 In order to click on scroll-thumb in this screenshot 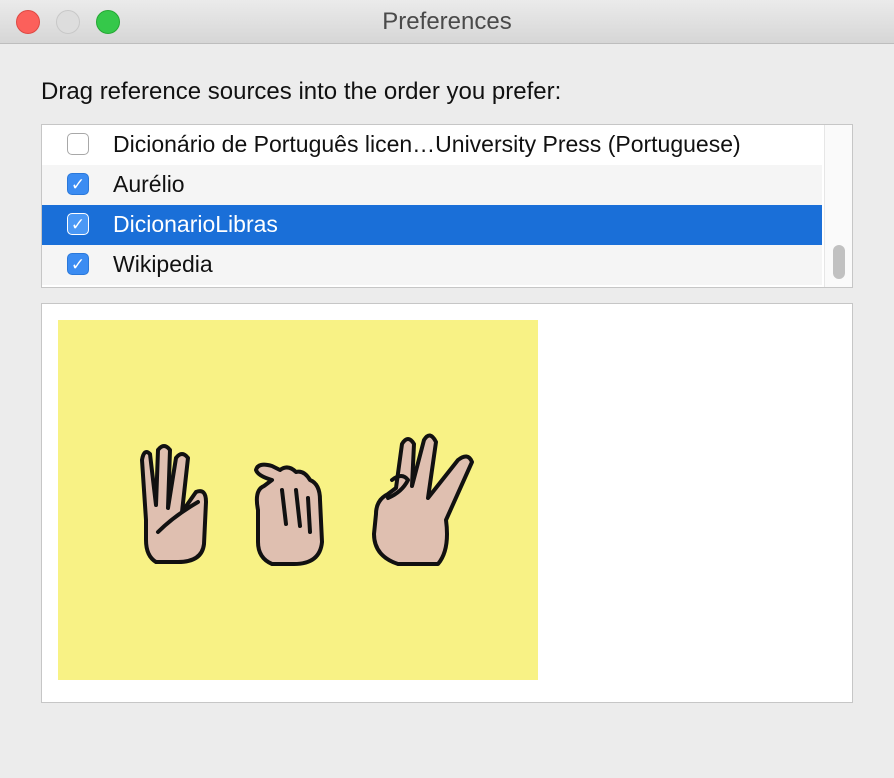, I will do `click(839, 262)`.